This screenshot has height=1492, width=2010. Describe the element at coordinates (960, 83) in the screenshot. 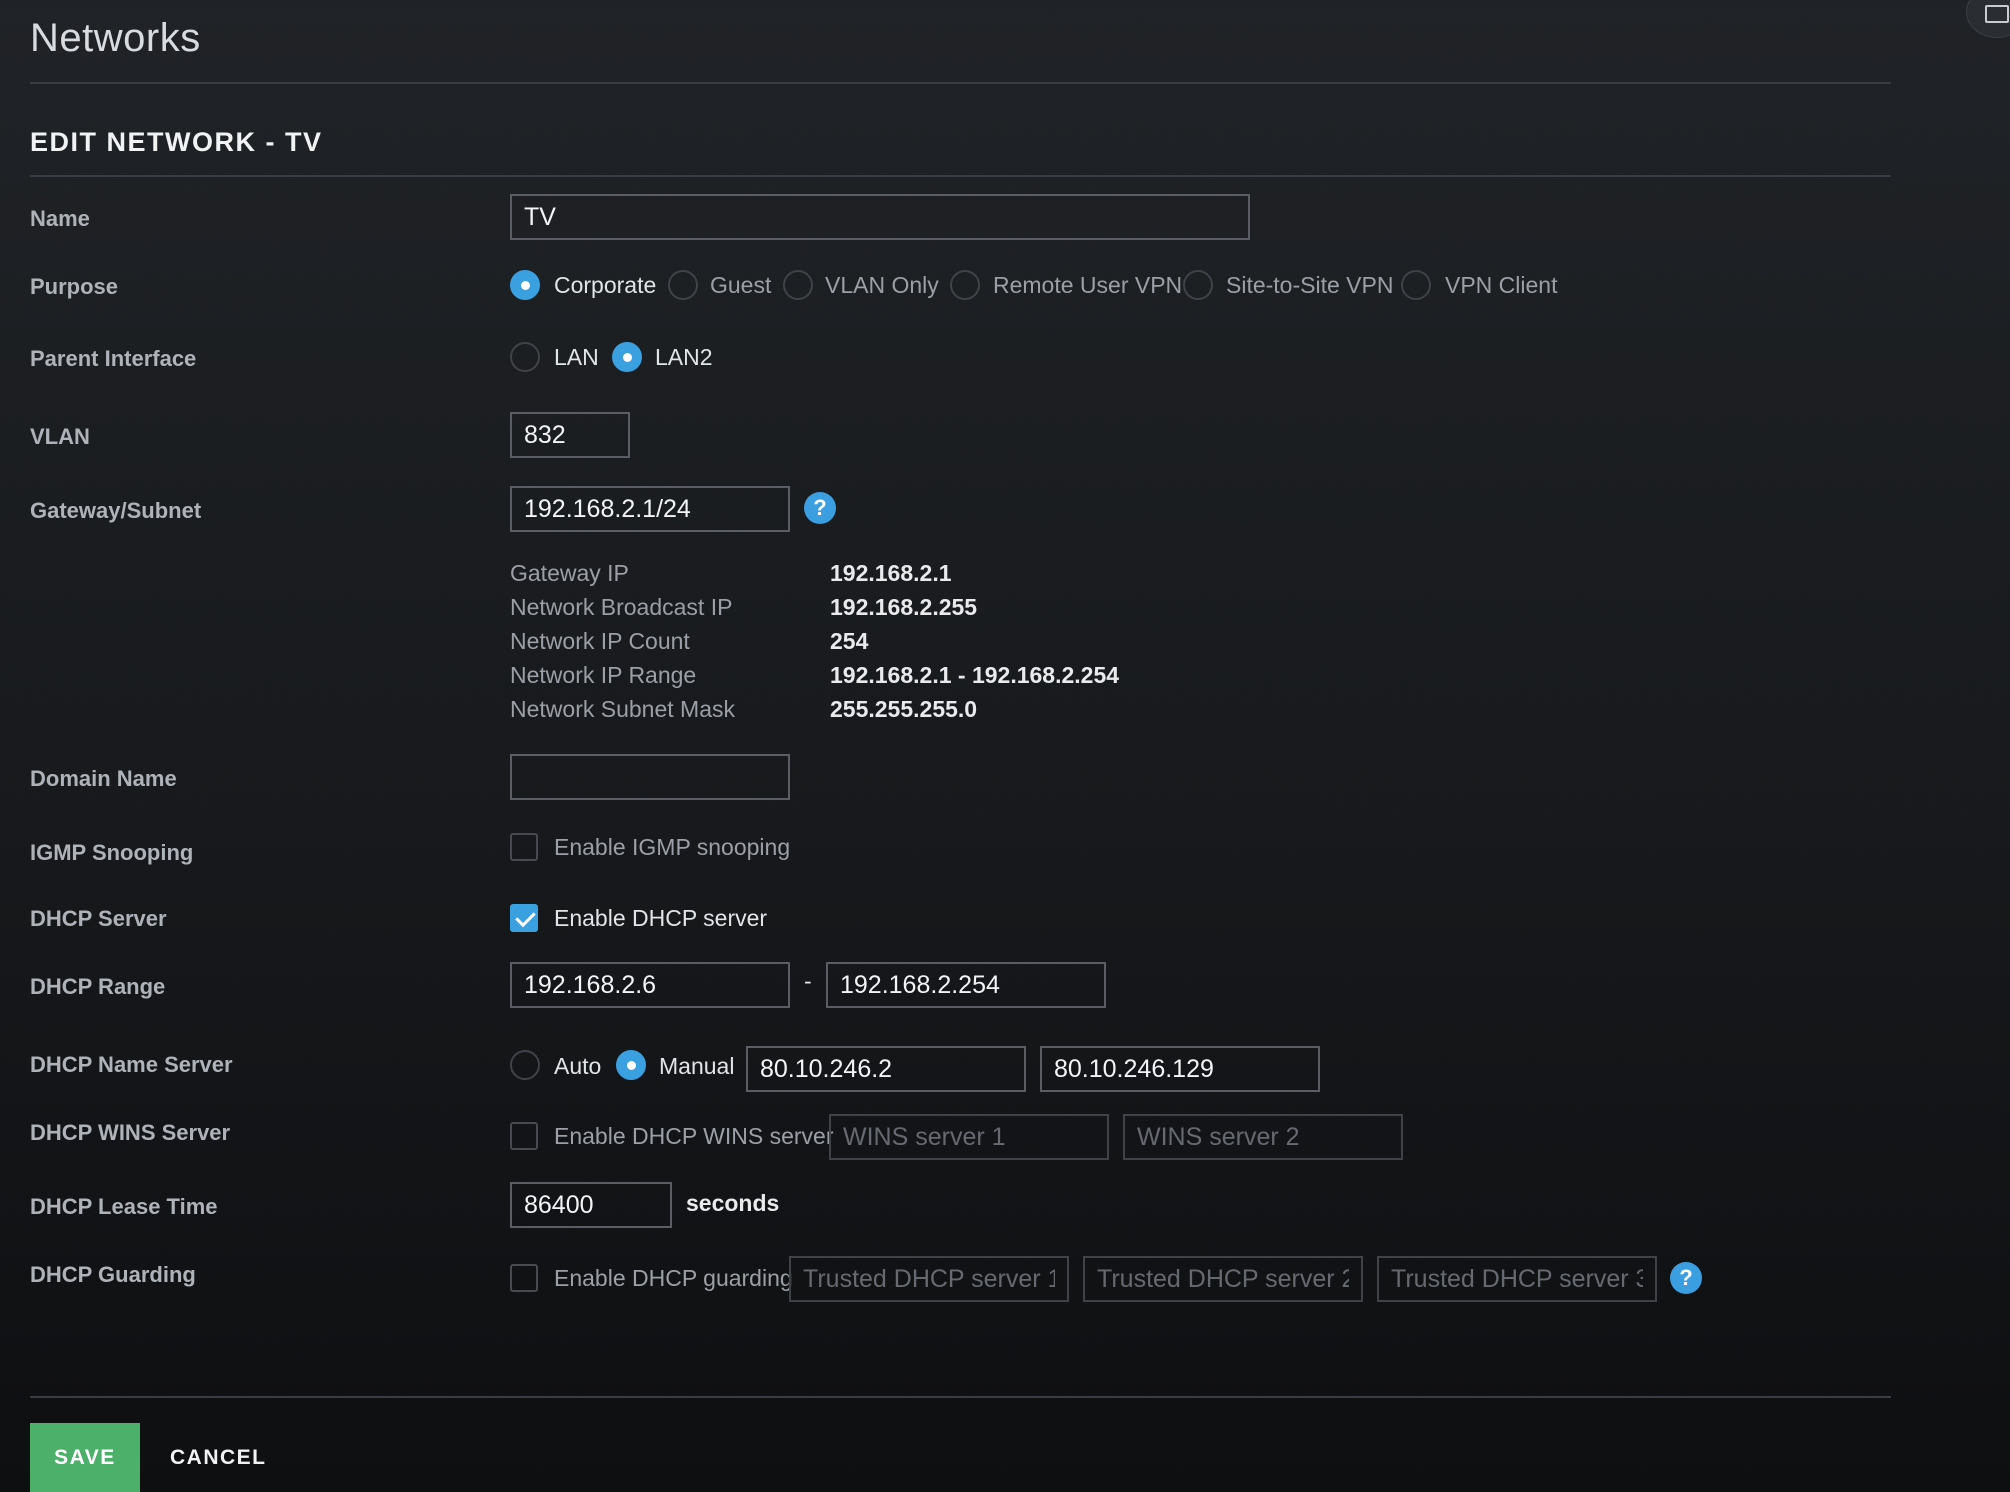

I see `header-divider` at that location.